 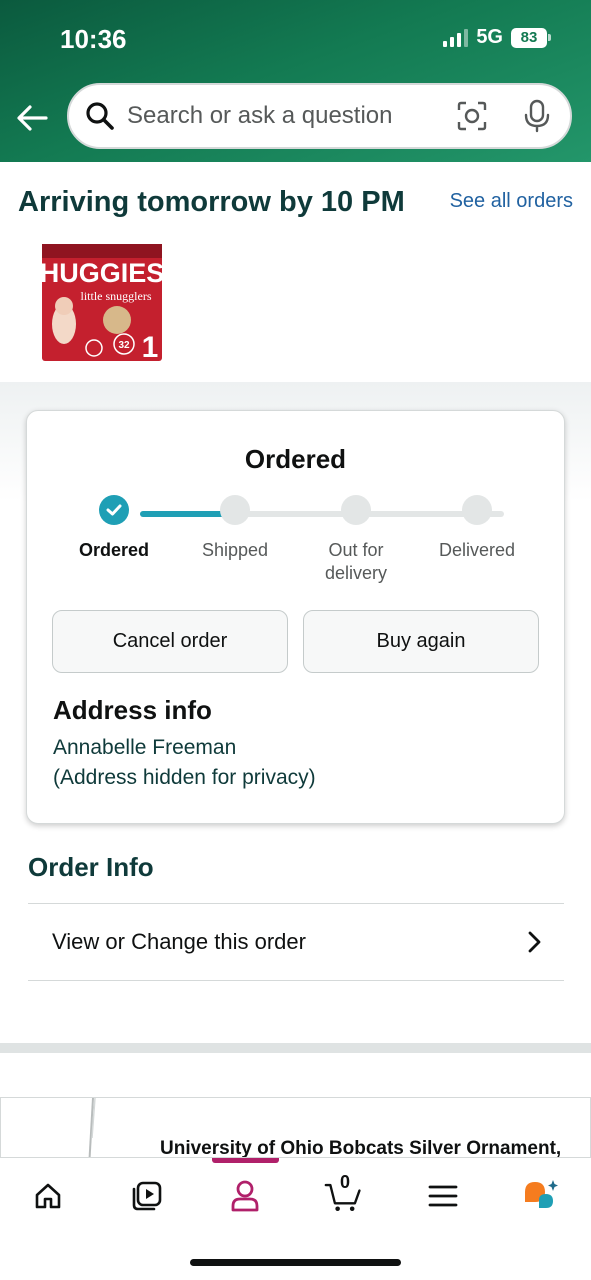 What do you see at coordinates (291, 116) in the screenshot?
I see `search-input: Search or ask a question` at bounding box center [291, 116].